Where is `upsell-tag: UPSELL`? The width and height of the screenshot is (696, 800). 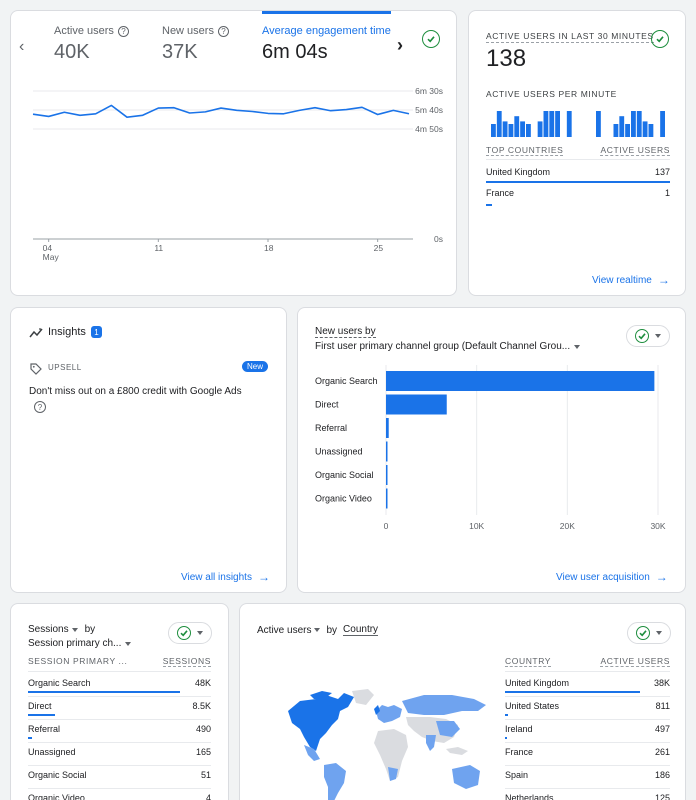
upsell-tag: UPSELL is located at coordinates (65, 367).